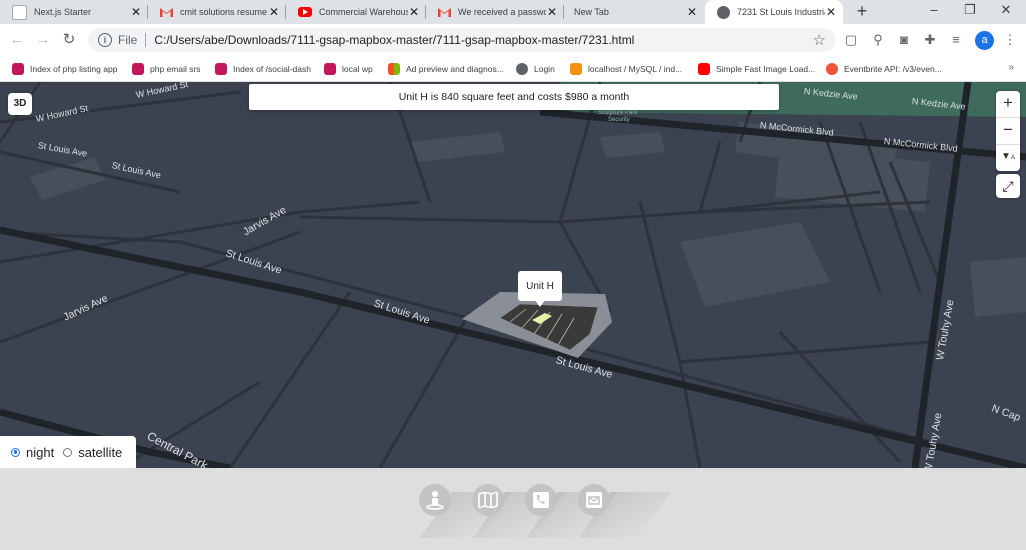 The width and height of the screenshot is (1026, 550). I want to click on toggle-3d-button: 3D, so click(20, 104).